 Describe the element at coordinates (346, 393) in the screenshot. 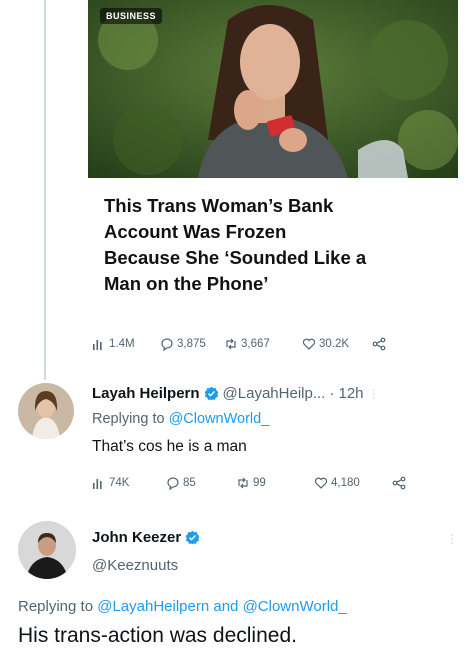

I see `timestamp: · 12h` at that location.